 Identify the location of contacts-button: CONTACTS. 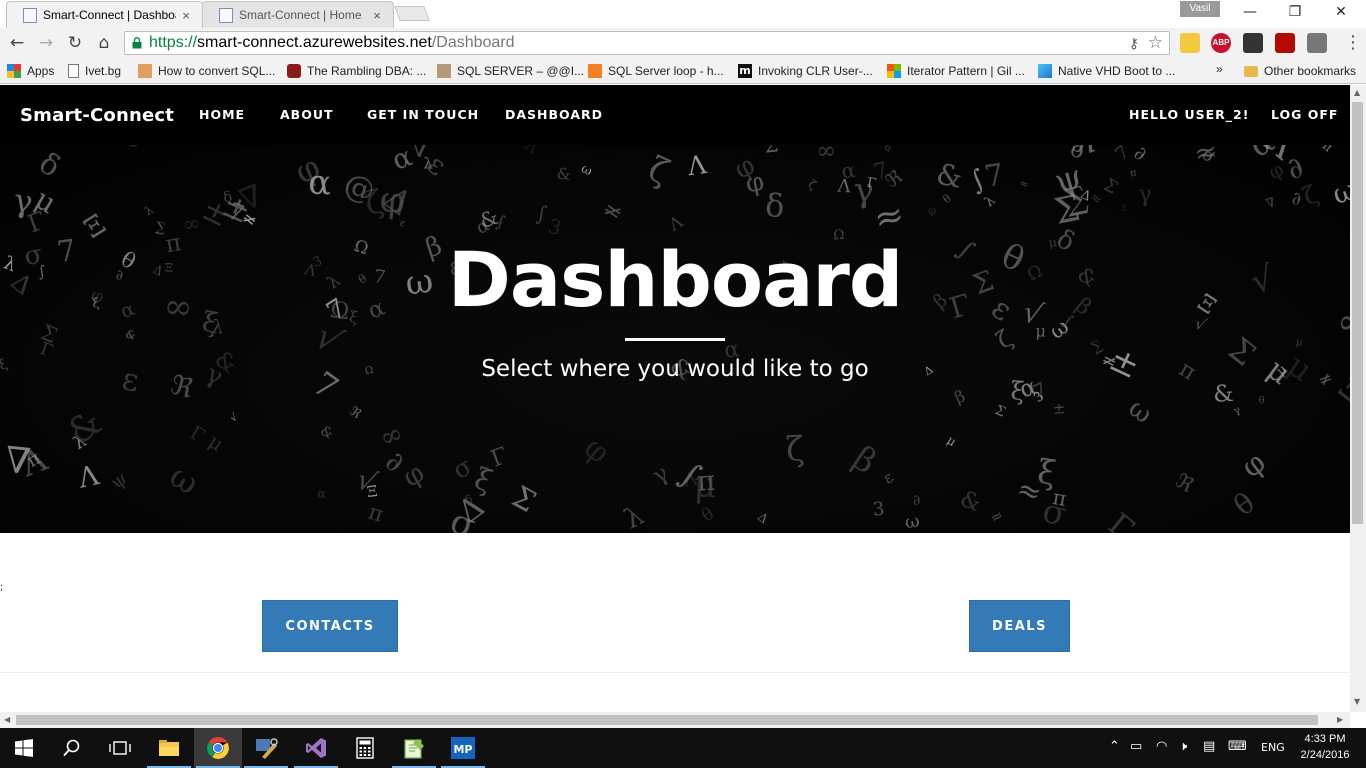
(330, 626).